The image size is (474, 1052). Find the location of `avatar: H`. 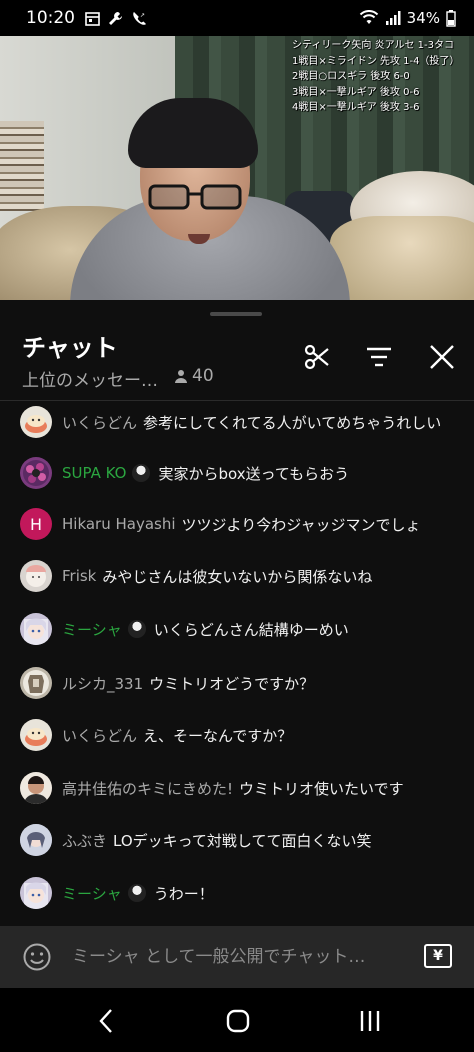

avatar: H is located at coordinates (36, 524).